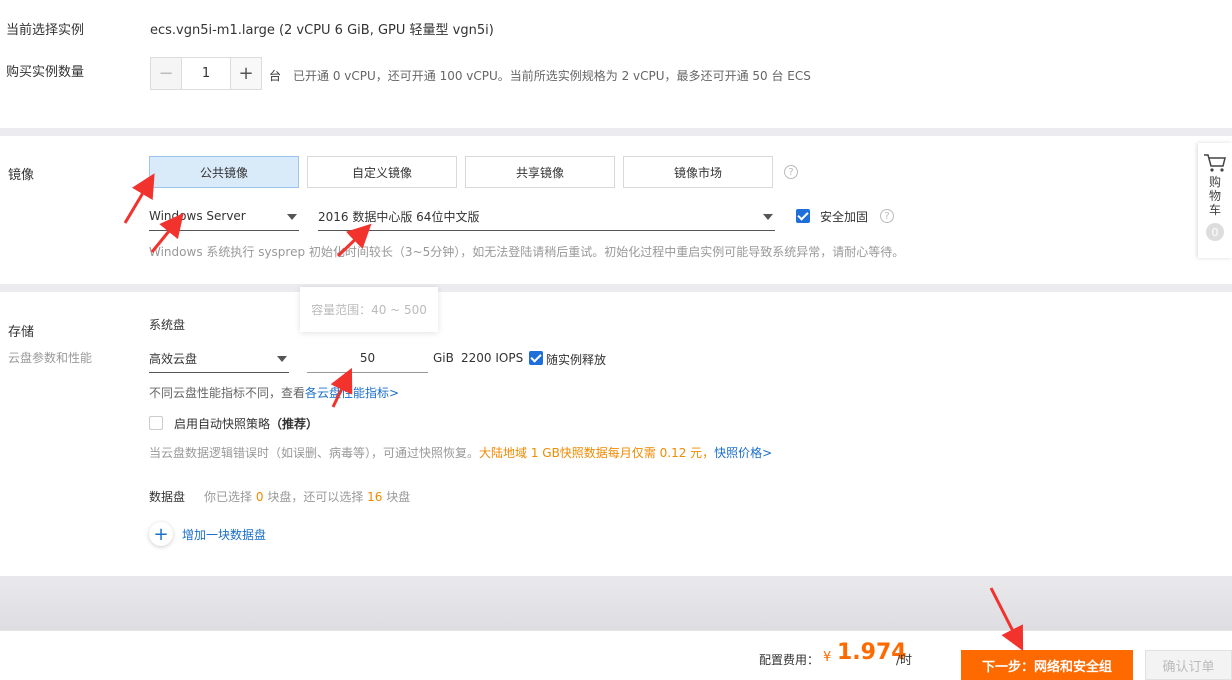 The height and width of the screenshot is (680, 1232). Describe the element at coordinates (1214, 196) in the screenshot. I see `cart-label: 购物车` at that location.